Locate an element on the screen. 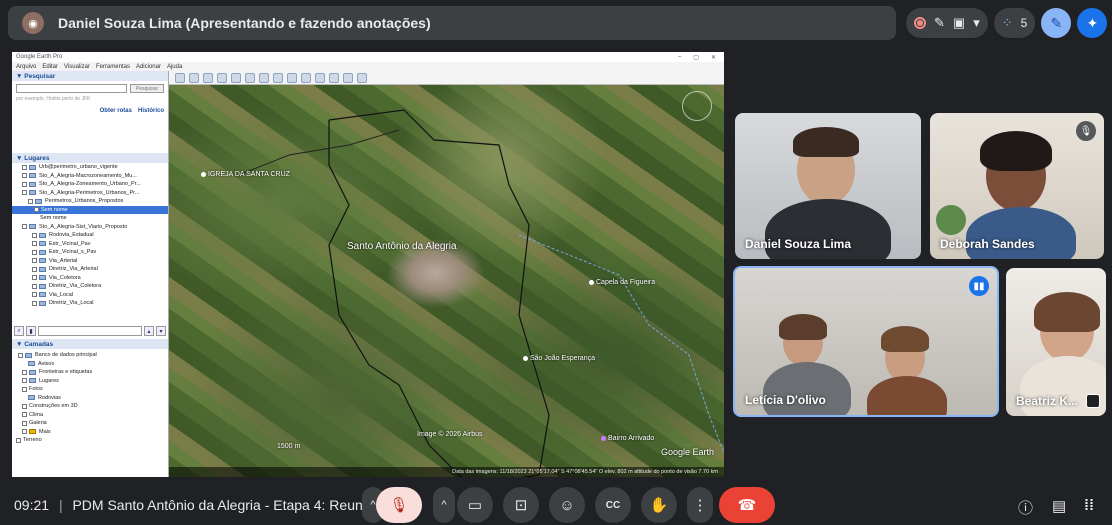  menu-arquivo: Arquivo is located at coordinates (26, 67).